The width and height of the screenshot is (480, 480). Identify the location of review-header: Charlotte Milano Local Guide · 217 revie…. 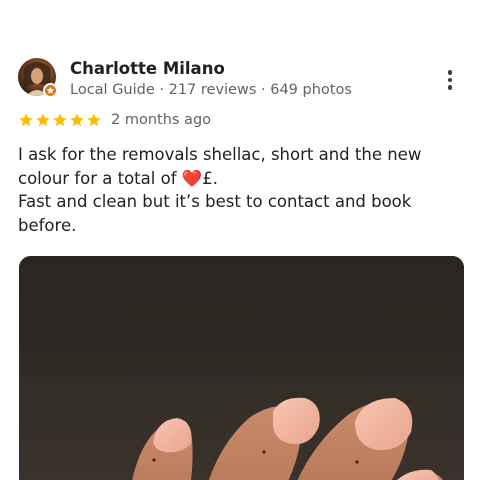
(185, 79).